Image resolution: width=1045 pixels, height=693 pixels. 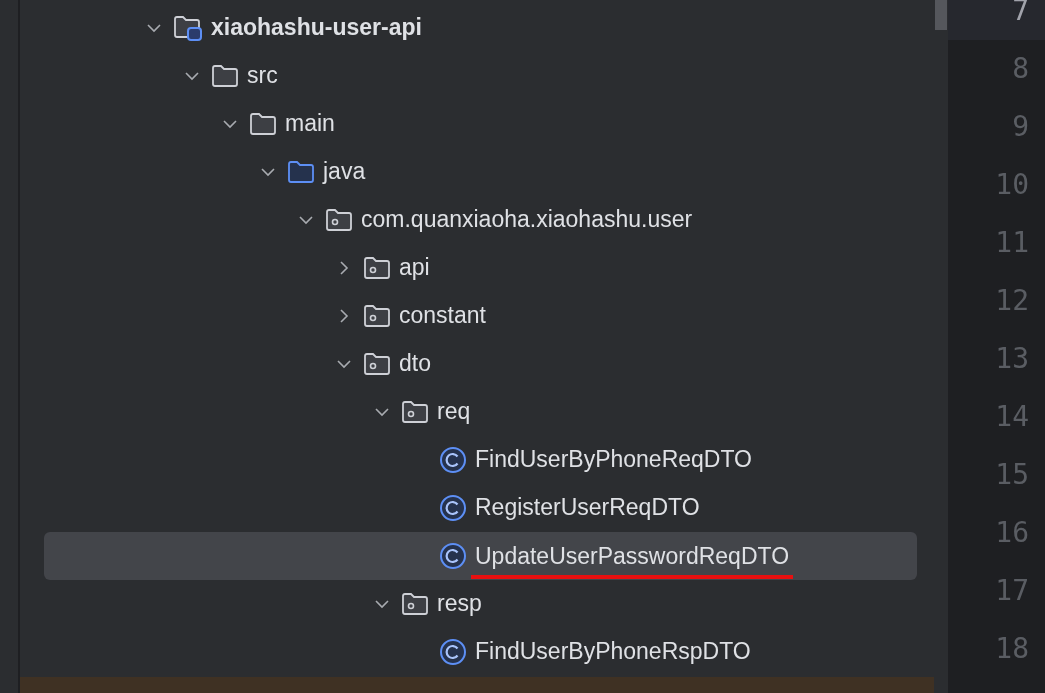 I want to click on tree-row: com.quanxiaoha.xiaohashu.user, so click(x=480, y=220).